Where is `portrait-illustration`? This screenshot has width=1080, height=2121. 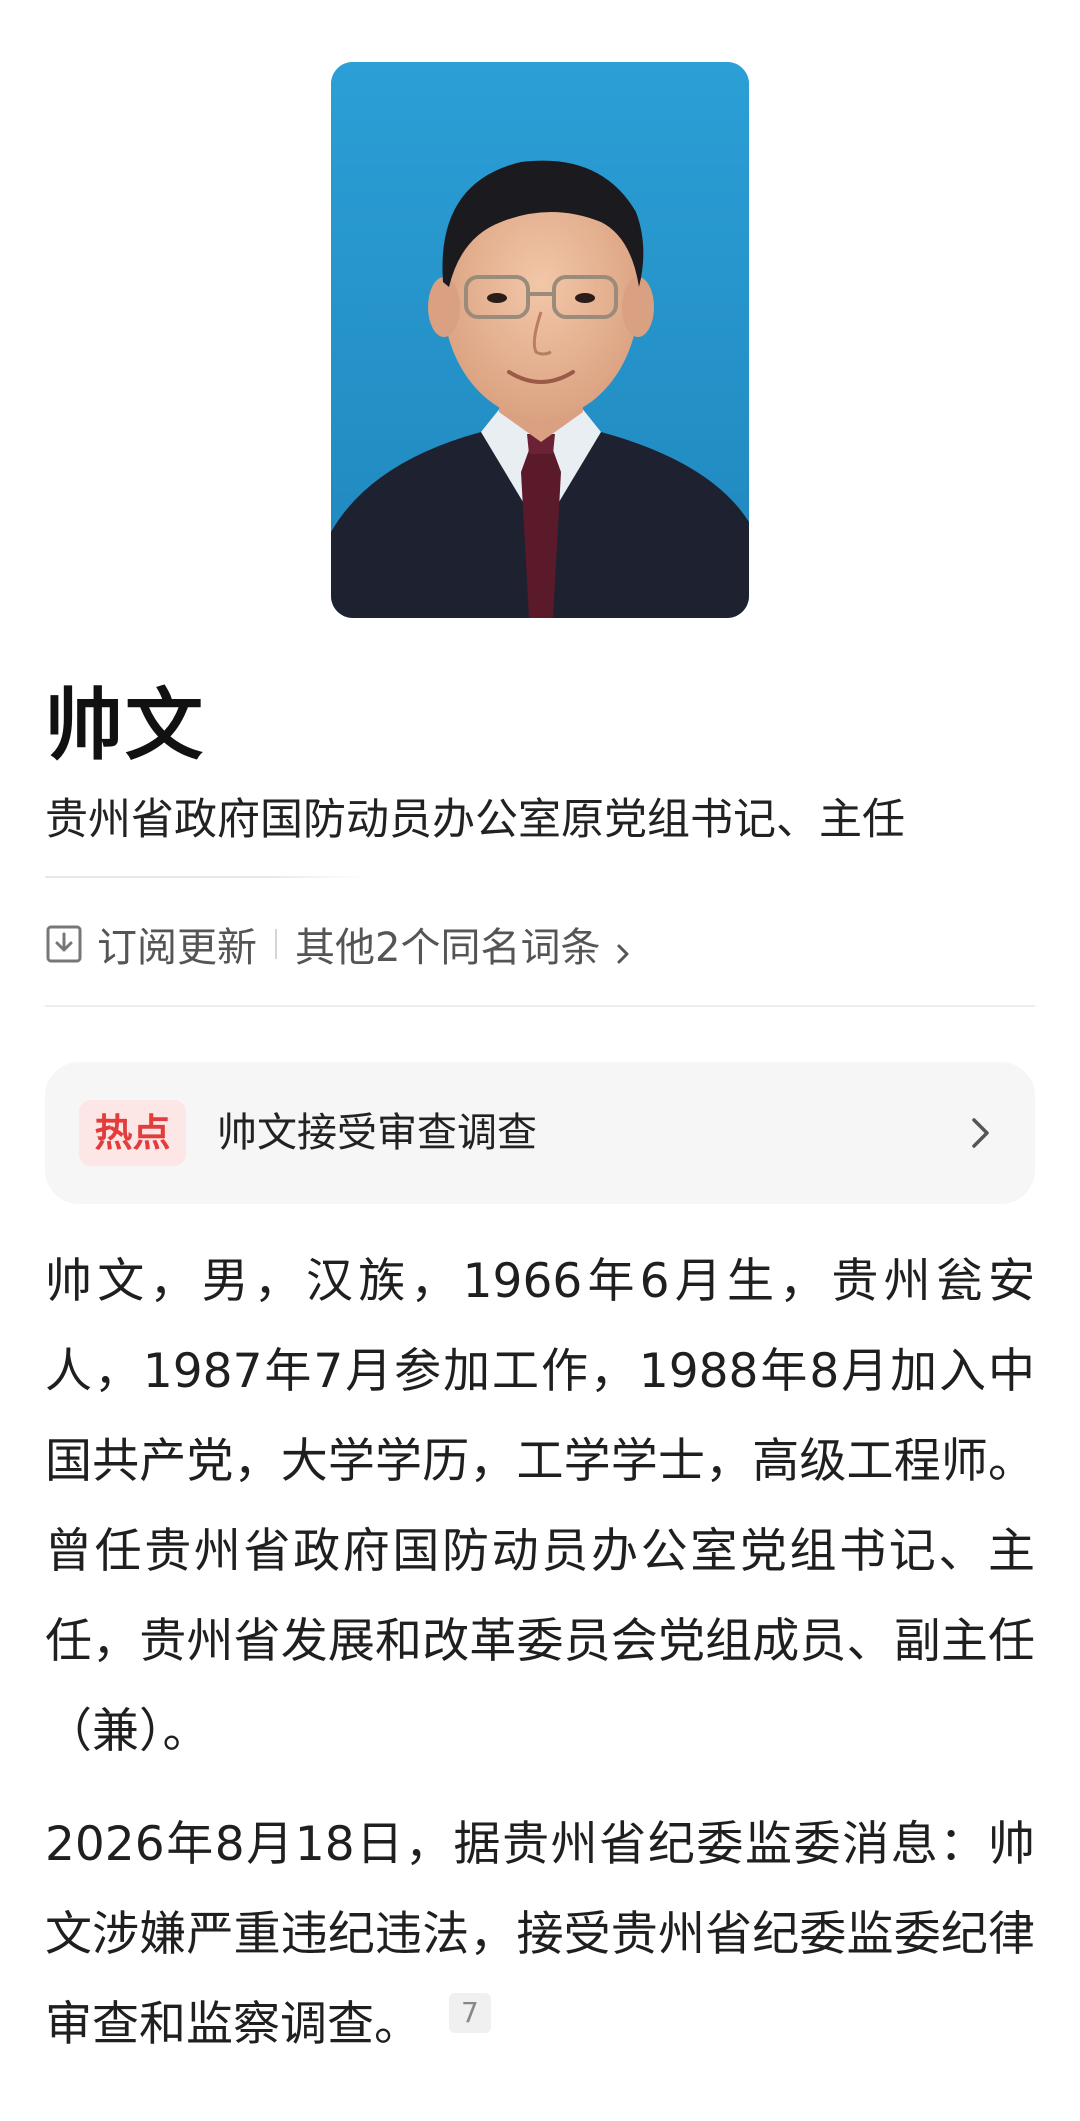 portrait-illustration is located at coordinates (540, 340).